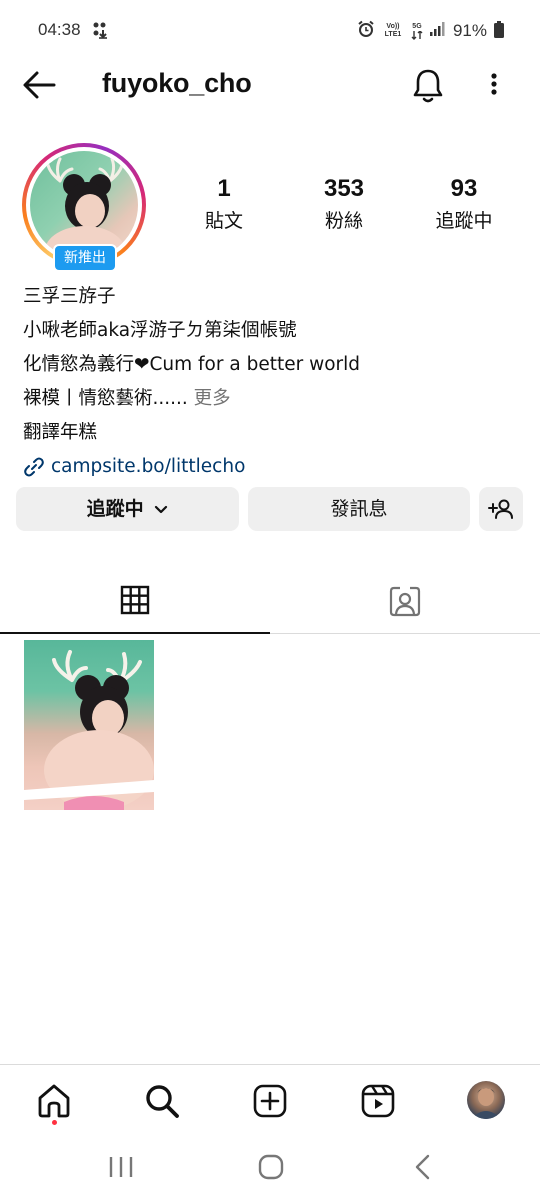 Image resolution: width=540 pixels, height=1200 pixels. I want to click on tab-tagged, so click(405, 601).